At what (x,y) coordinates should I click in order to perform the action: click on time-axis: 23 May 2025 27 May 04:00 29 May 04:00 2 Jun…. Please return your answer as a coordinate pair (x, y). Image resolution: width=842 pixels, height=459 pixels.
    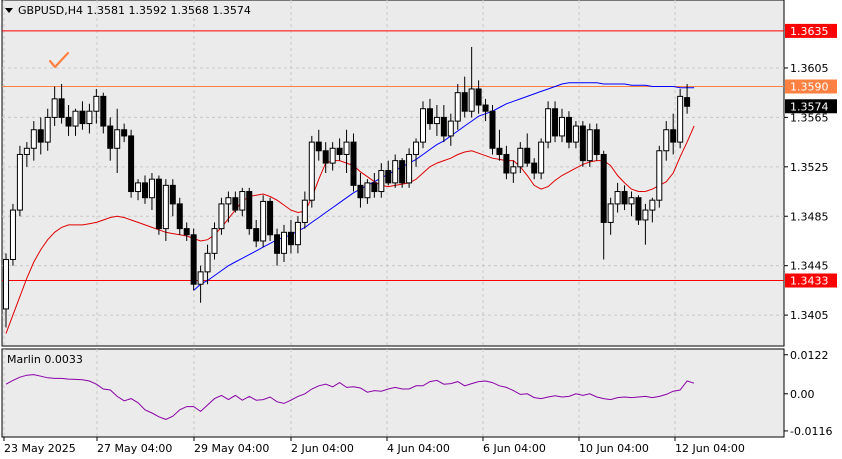
    Looking at the image, I should click on (374, 446).